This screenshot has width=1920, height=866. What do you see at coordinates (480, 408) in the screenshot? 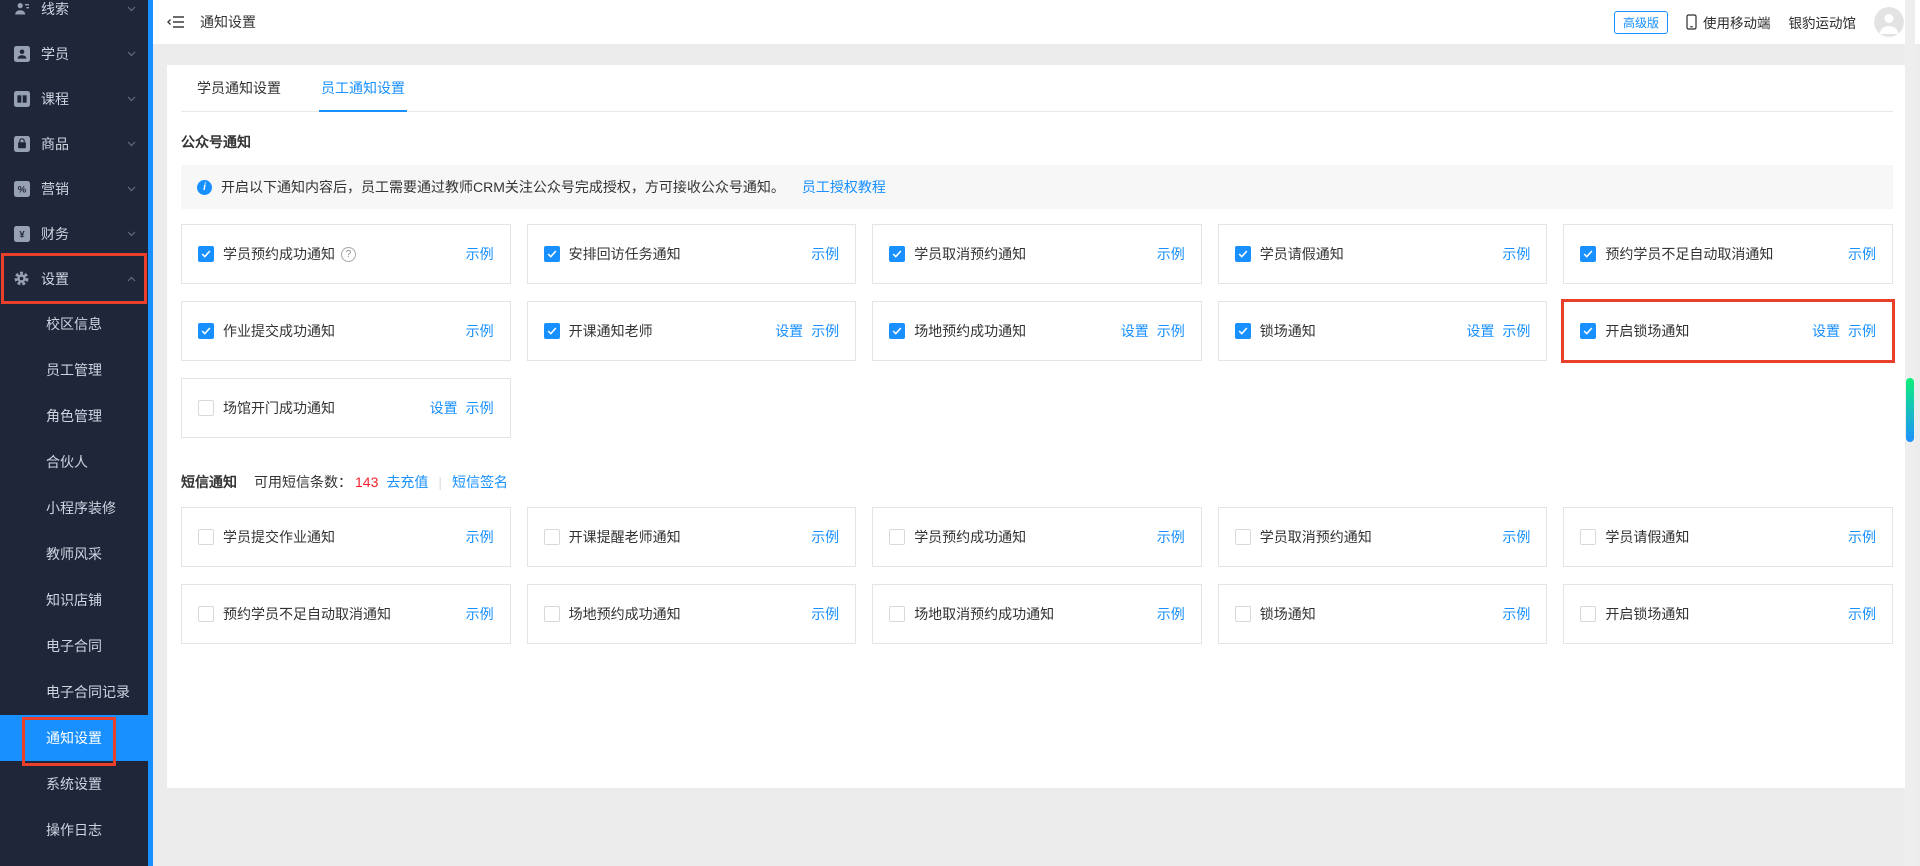
I see `wechat-venue-door-open-success-example-link: 示例` at bounding box center [480, 408].